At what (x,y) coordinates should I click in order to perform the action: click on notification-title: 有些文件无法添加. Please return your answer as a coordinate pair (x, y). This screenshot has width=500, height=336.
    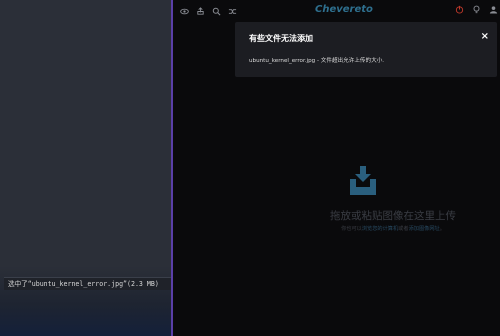
    Looking at the image, I should click on (281, 38).